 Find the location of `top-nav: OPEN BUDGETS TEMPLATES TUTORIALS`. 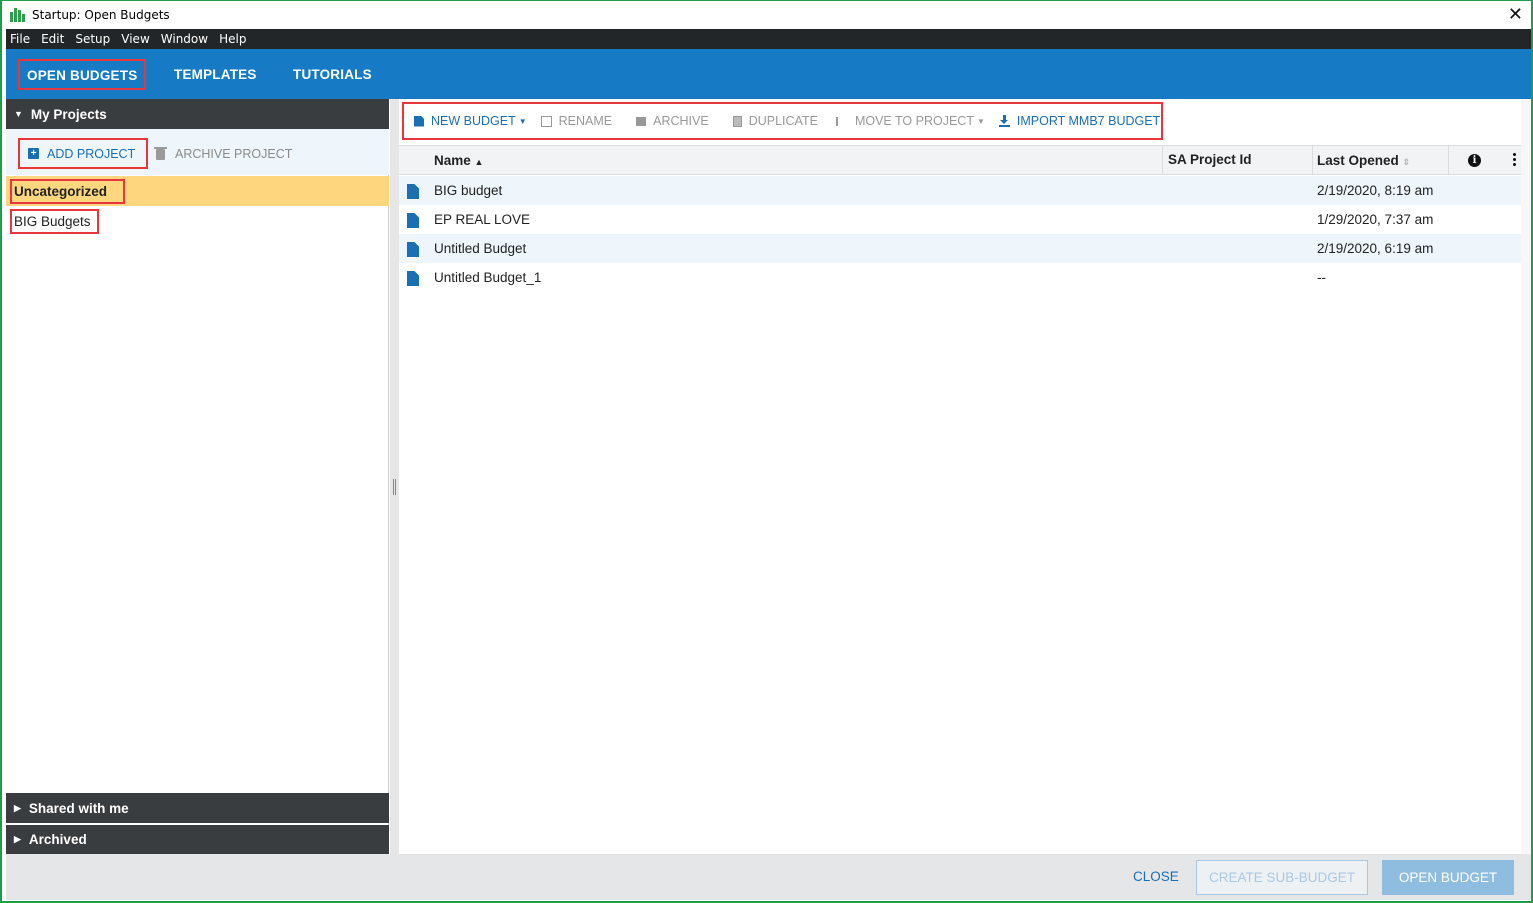

top-nav: OPEN BUDGETS TEMPLATES TUTORIALS is located at coordinates (768, 74).